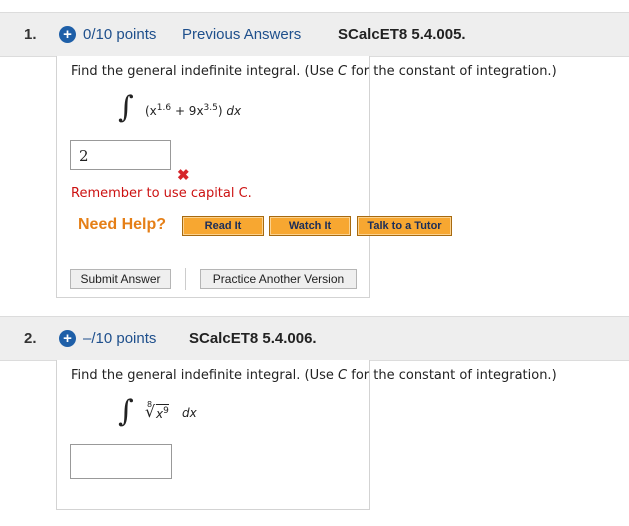  Describe the element at coordinates (120, 279) in the screenshot. I see `submit-answer-button: Submit Answer` at that location.